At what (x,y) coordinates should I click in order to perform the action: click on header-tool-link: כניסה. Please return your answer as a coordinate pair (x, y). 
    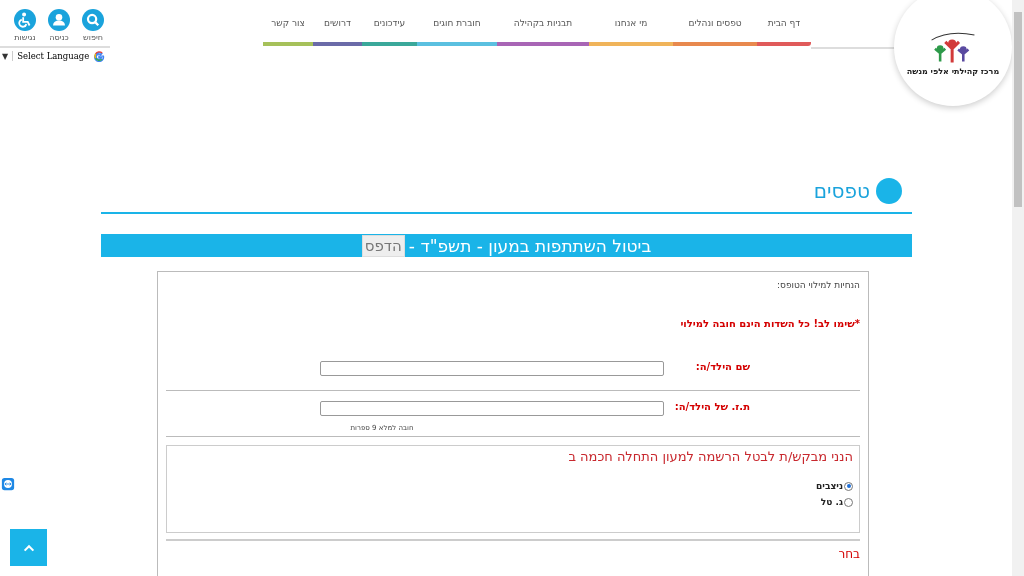
    Looking at the image, I should click on (59, 25).